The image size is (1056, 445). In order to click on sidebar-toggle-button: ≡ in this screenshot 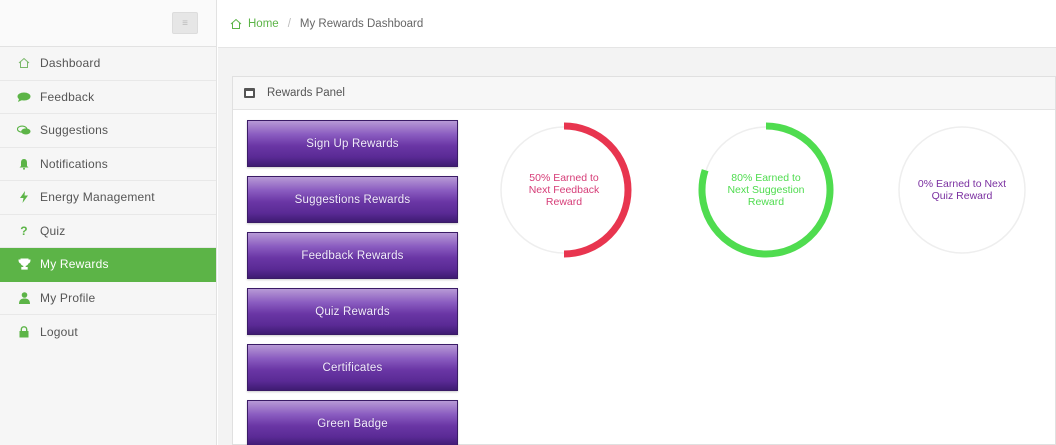, I will do `click(185, 23)`.